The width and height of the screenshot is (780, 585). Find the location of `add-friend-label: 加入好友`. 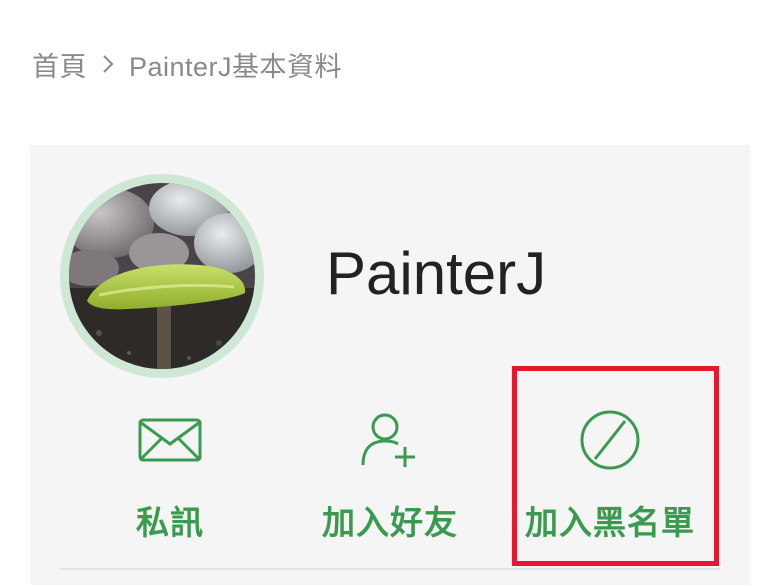

add-friend-label: 加入好友 is located at coordinates (390, 522).